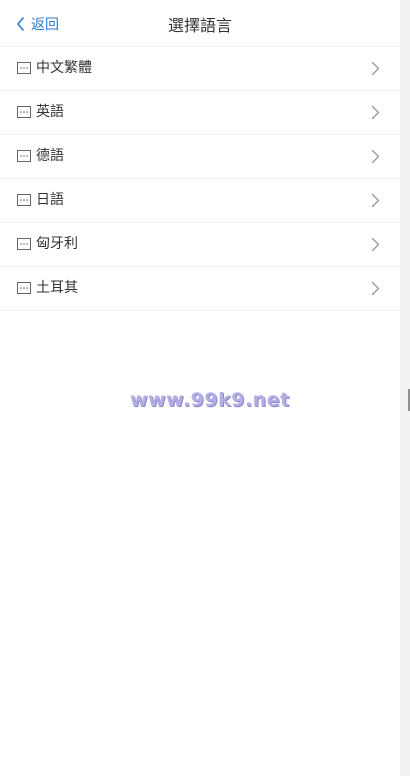 The width and height of the screenshot is (410, 776). I want to click on language-item-turkish: 土耳其, so click(200, 289).